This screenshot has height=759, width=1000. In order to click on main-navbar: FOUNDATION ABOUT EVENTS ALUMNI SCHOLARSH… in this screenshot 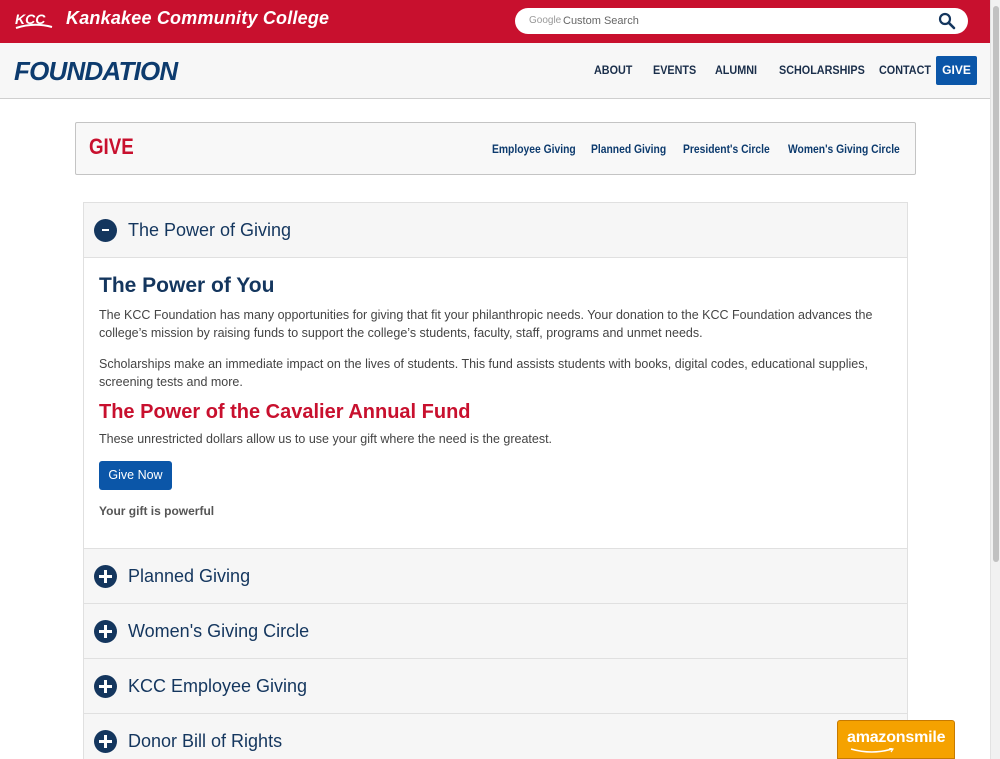, I will do `click(495, 71)`.